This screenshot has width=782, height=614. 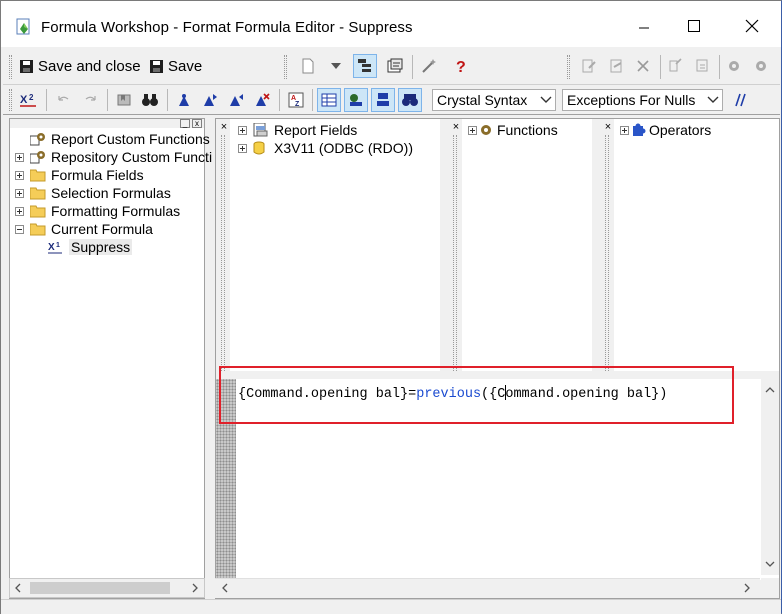 What do you see at coordinates (694, 26) in the screenshot?
I see `maximize-button` at bounding box center [694, 26].